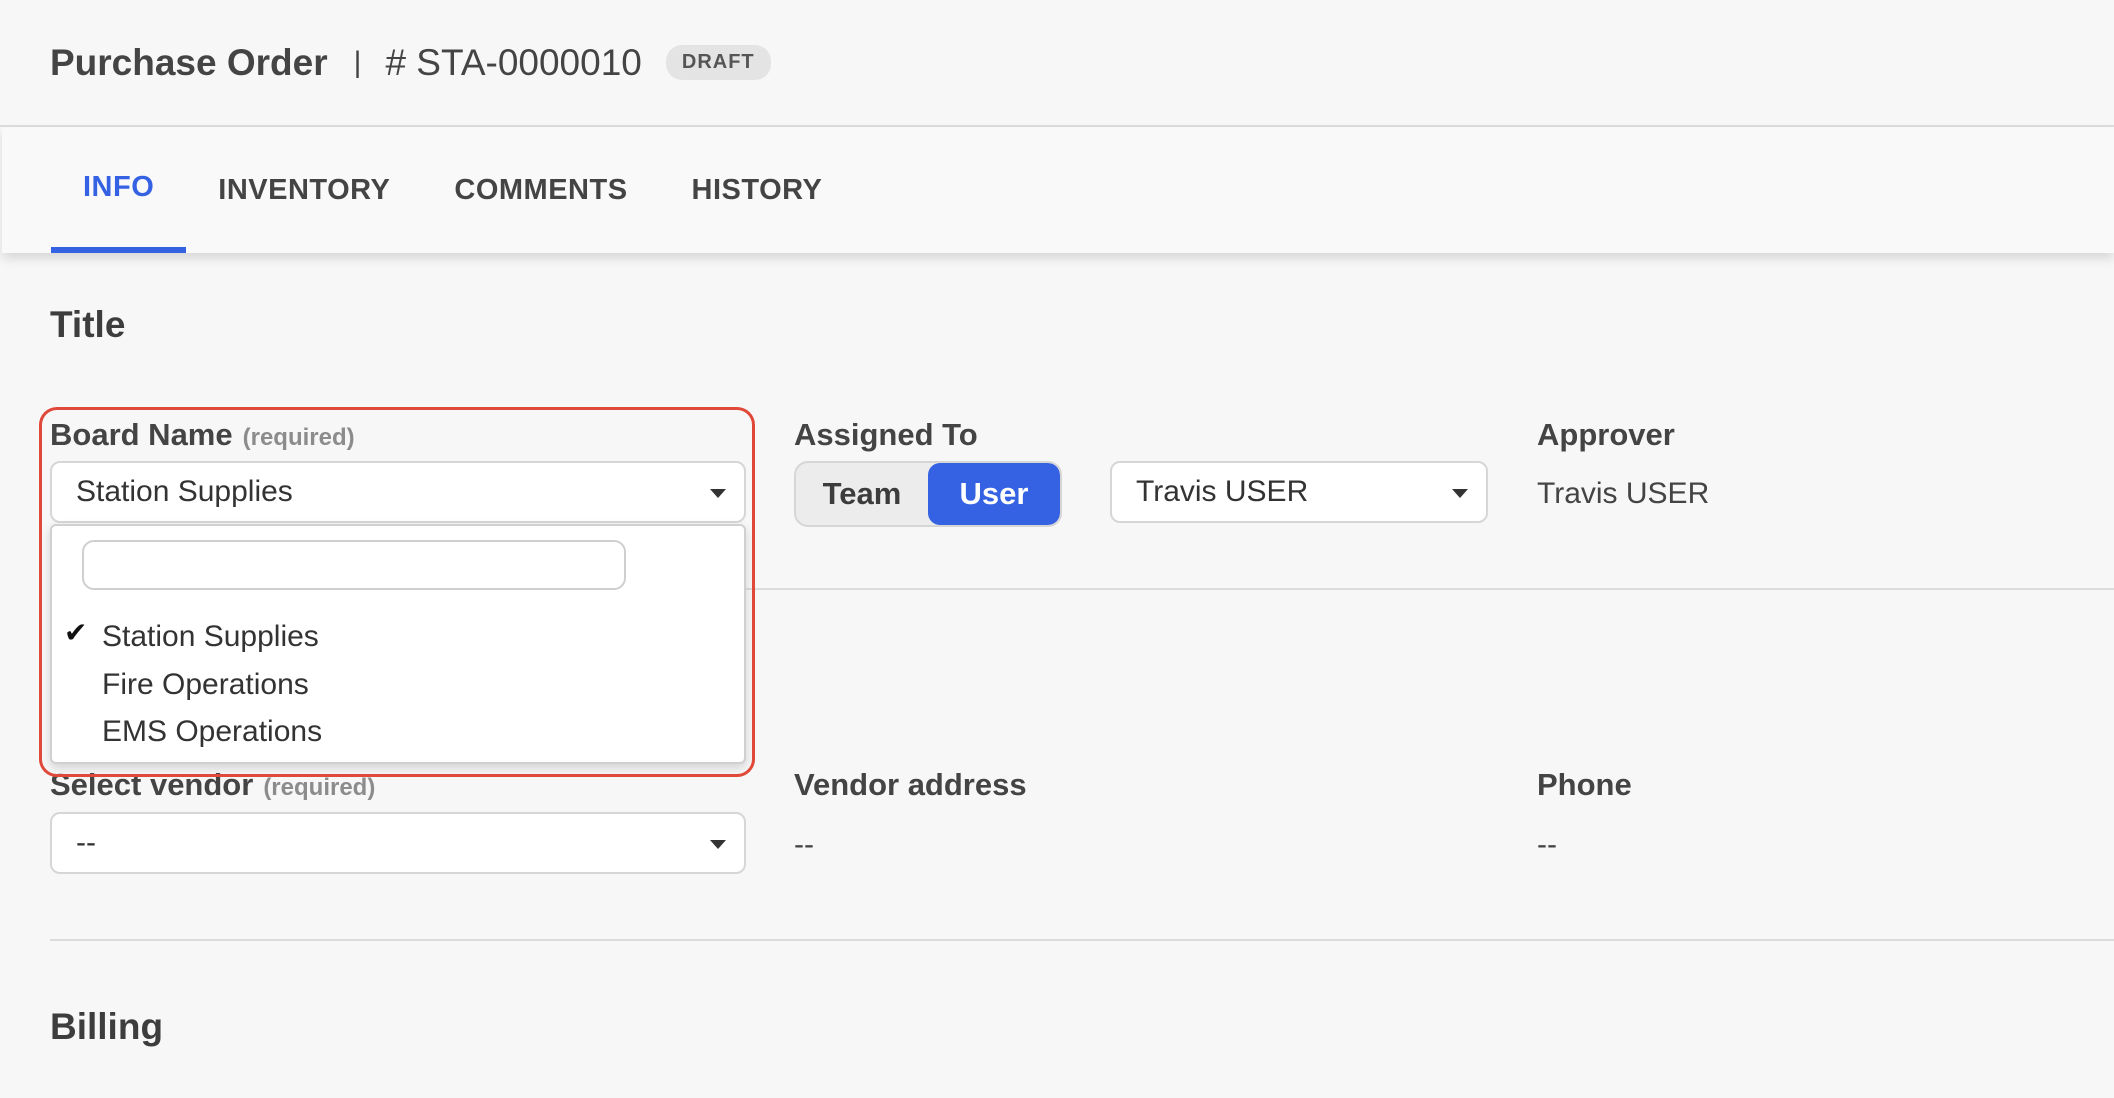  I want to click on tab-inventory: INVENTORY, so click(304, 190).